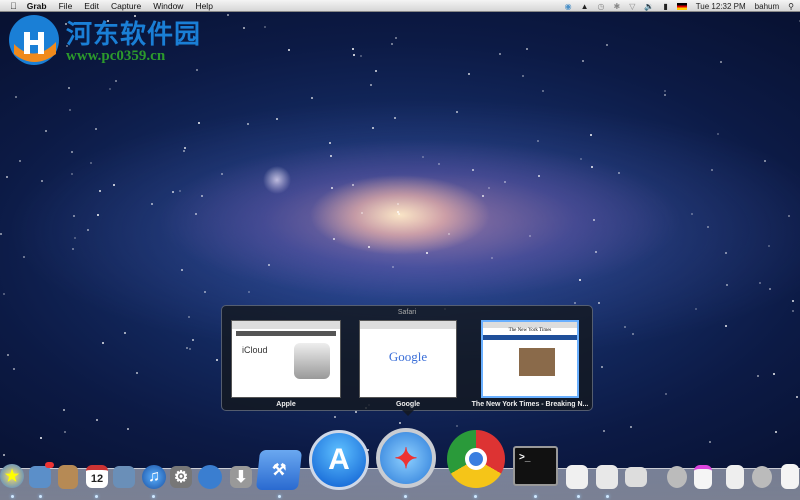 This screenshot has width=800, height=500. Describe the element at coordinates (97, 476) in the screenshot. I see `ical-icon: 12` at that location.